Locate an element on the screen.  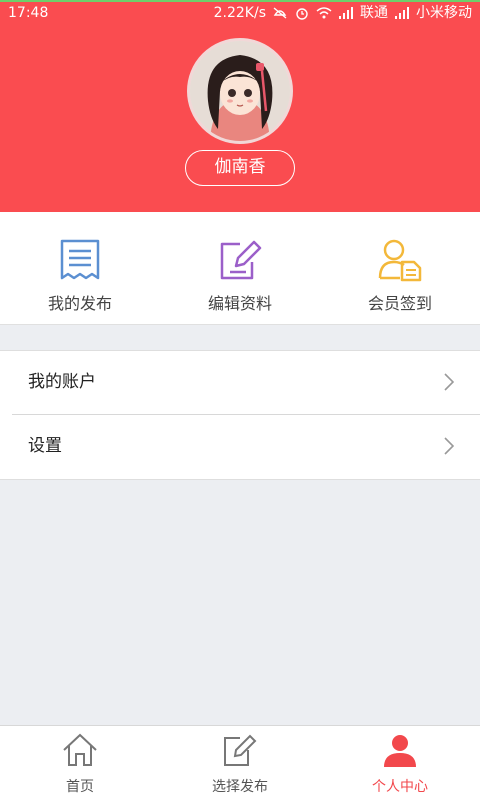
status-indicators: 2.22K/s 联通 小米移动 is located at coordinates (343, 13).